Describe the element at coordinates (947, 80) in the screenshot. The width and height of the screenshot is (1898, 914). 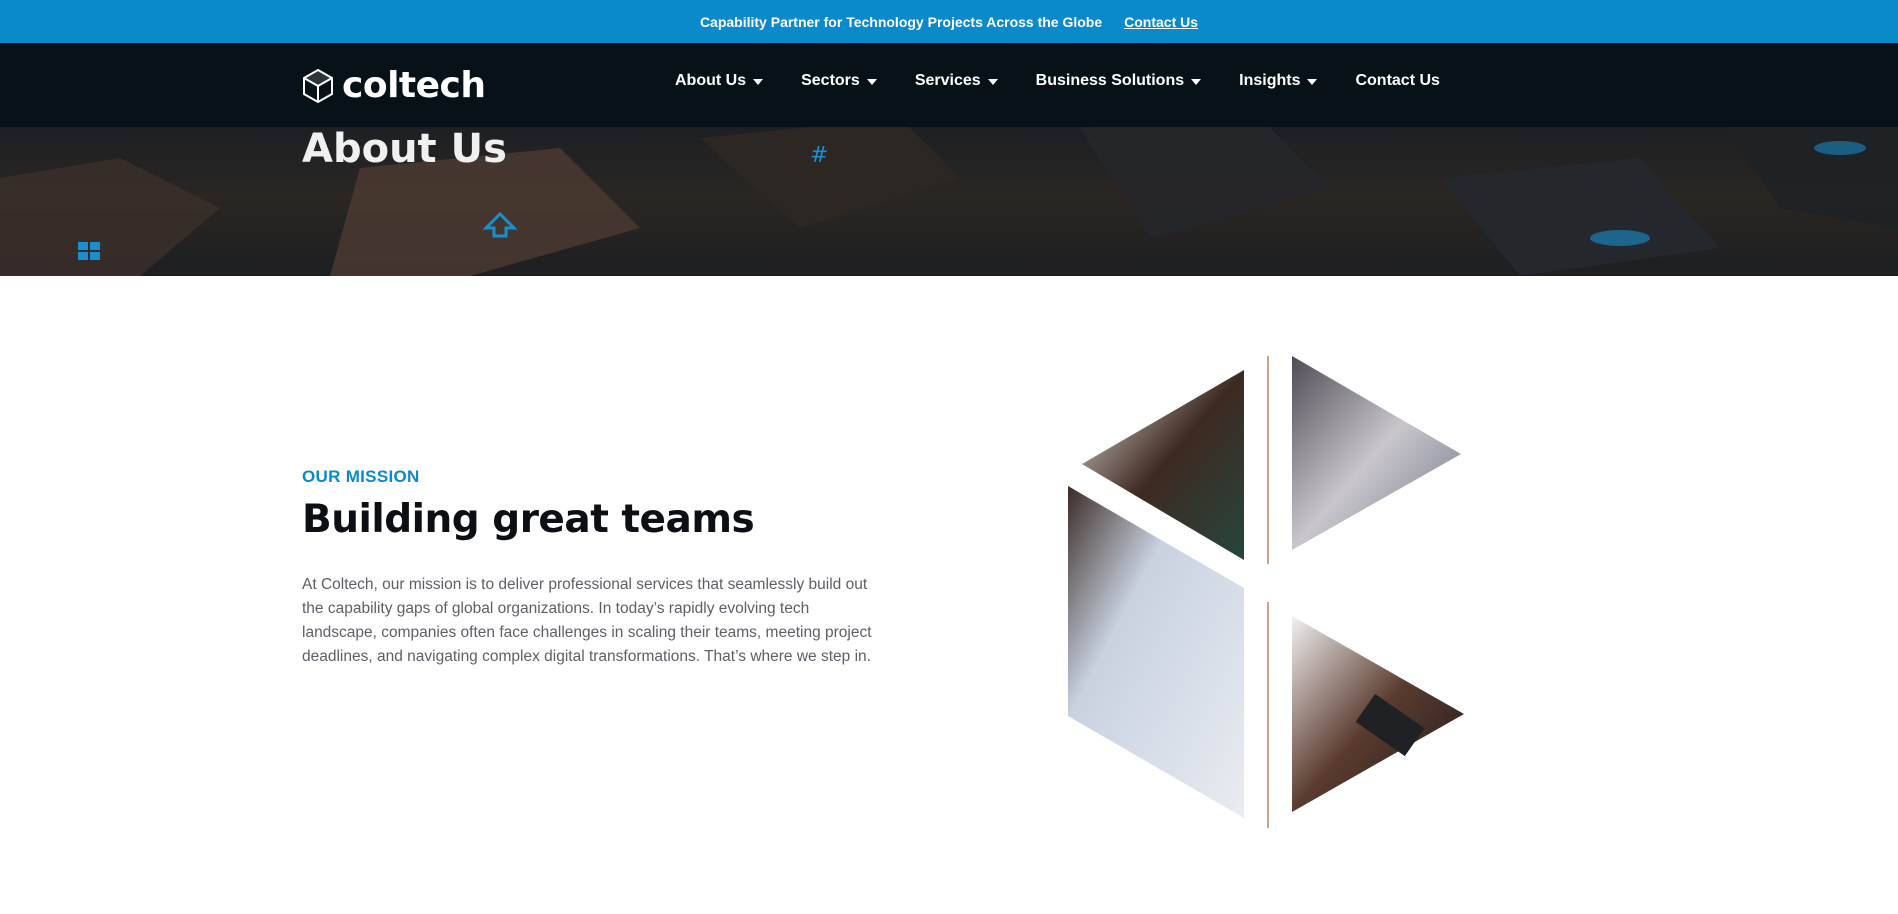
I see `nav-label: Services` at that location.